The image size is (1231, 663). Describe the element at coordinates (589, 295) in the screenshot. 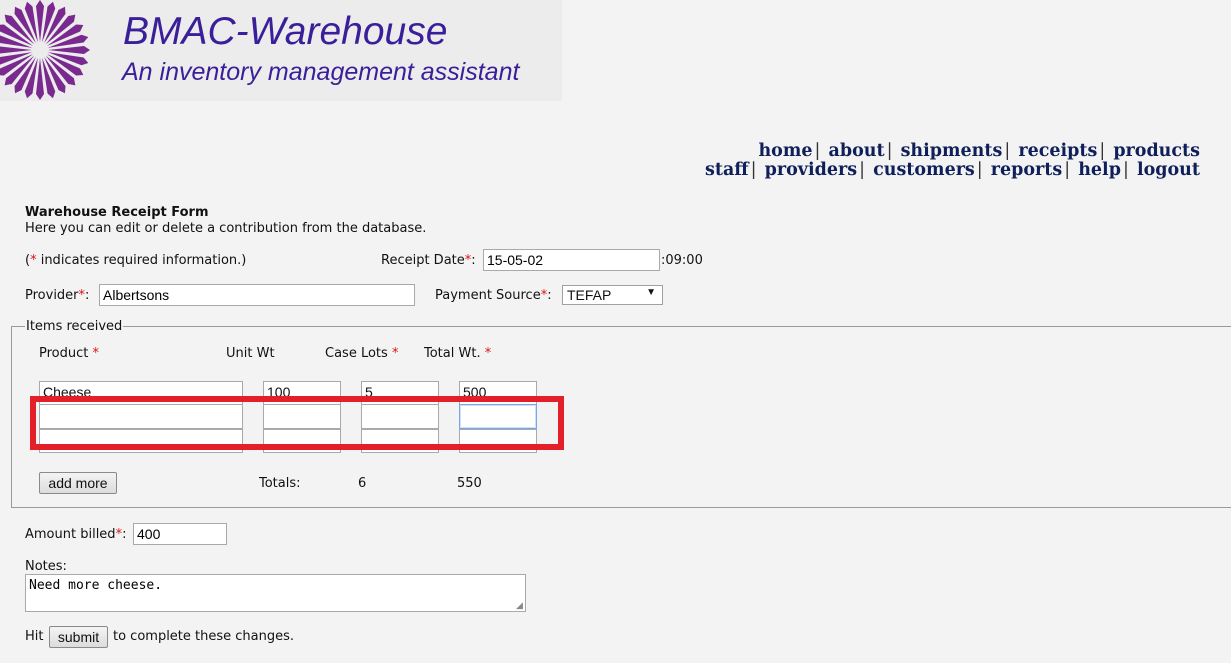

I see `payment-source-value: TEFAP` at that location.